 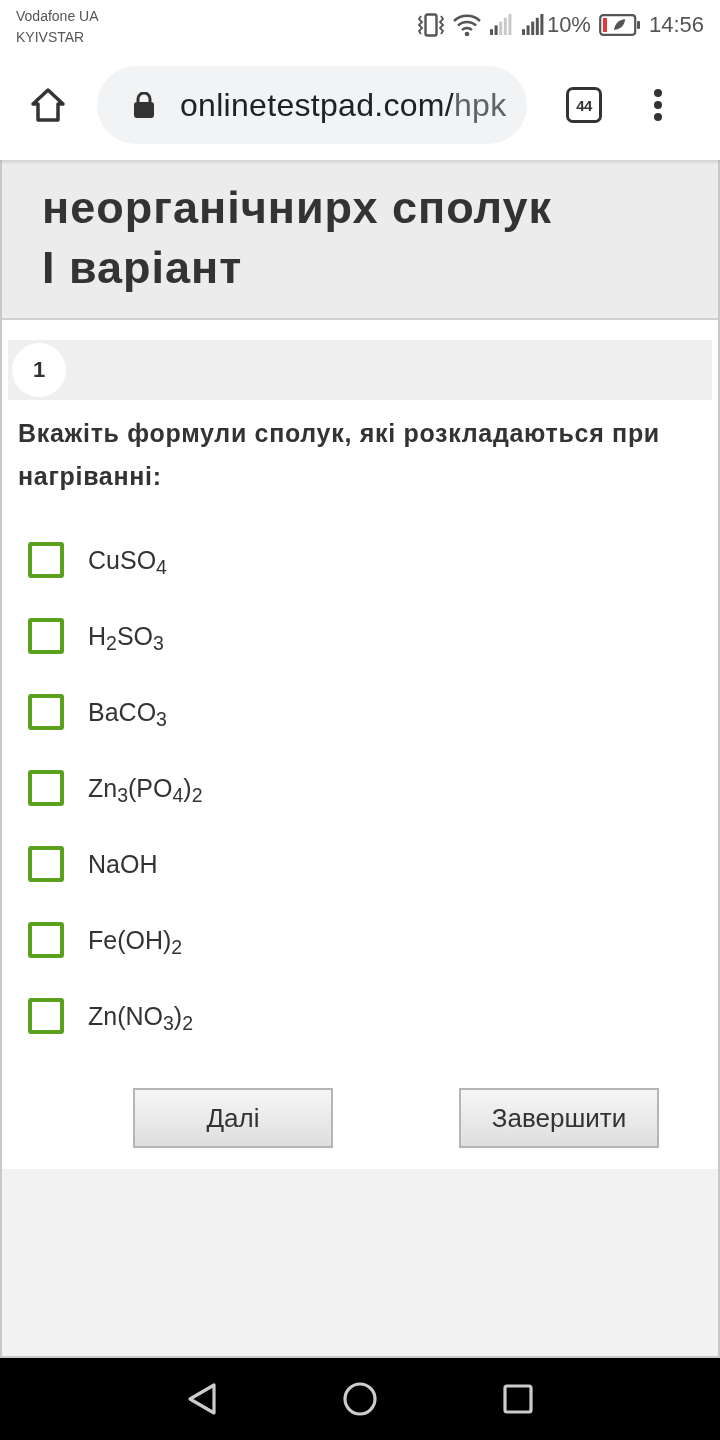 I want to click on option-label: NaOH, so click(x=123, y=864).